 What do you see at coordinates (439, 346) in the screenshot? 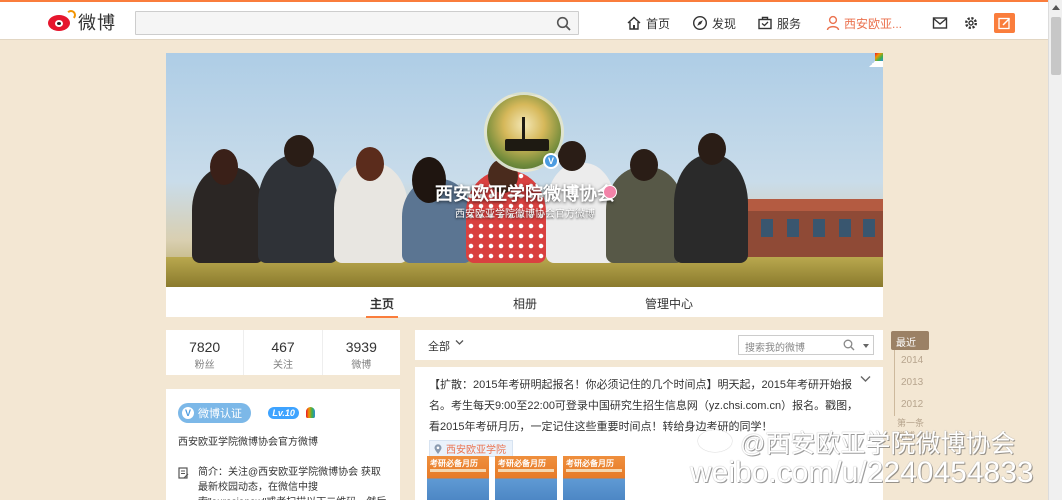
I see `feed-filter-all: 全部` at bounding box center [439, 346].